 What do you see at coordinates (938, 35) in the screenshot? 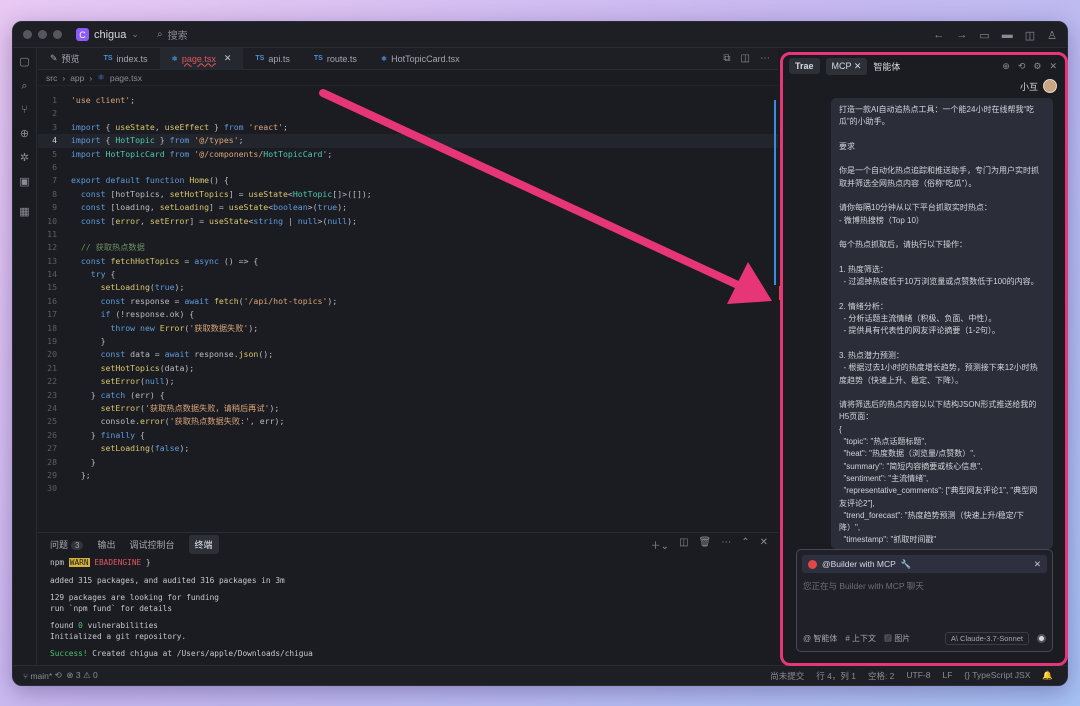
I see `back-icon: ←` at bounding box center [938, 35].